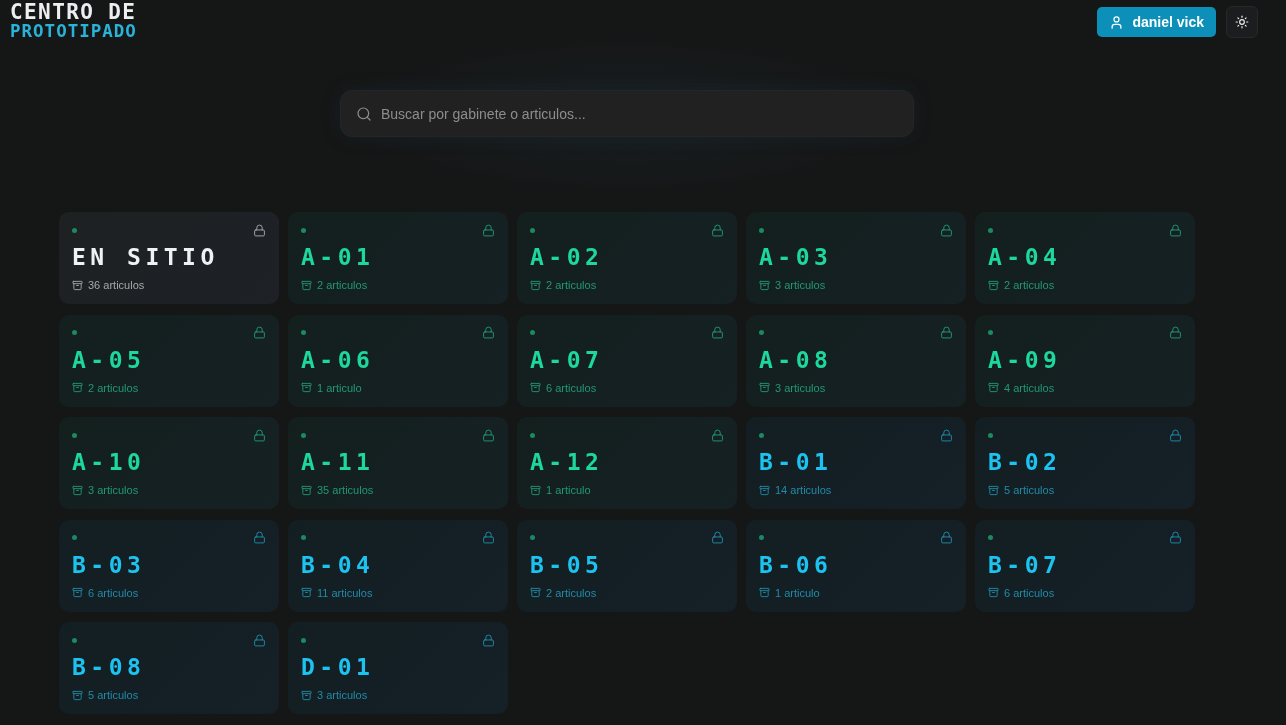 The width and height of the screenshot is (1286, 725). What do you see at coordinates (398, 258) in the screenshot?
I see `cabinet-card: A-01 2 articulos` at bounding box center [398, 258].